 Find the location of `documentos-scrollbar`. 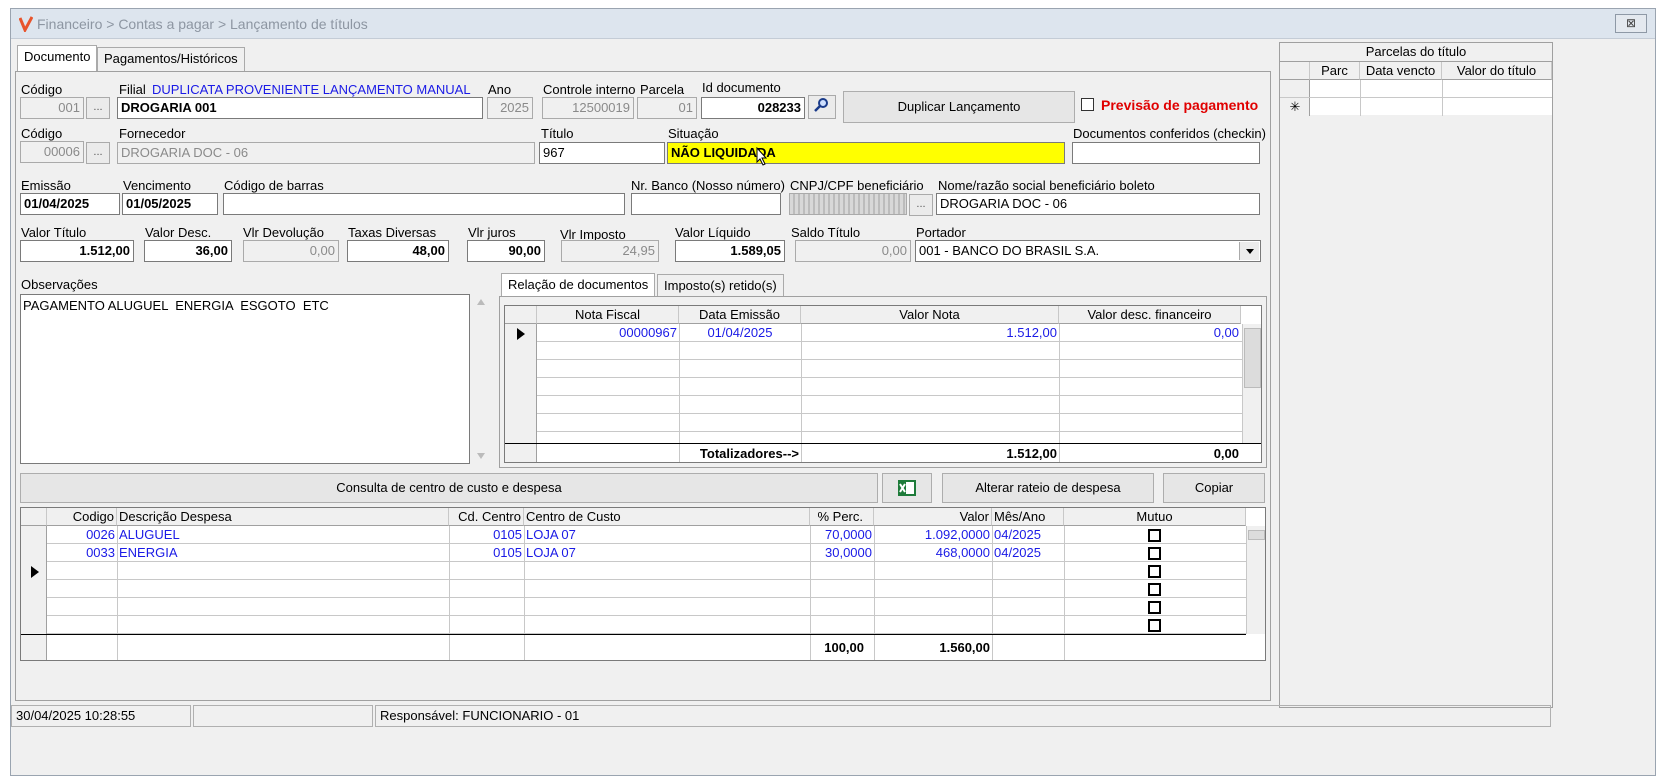

documentos-scrollbar is located at coordinates (1251, 383).